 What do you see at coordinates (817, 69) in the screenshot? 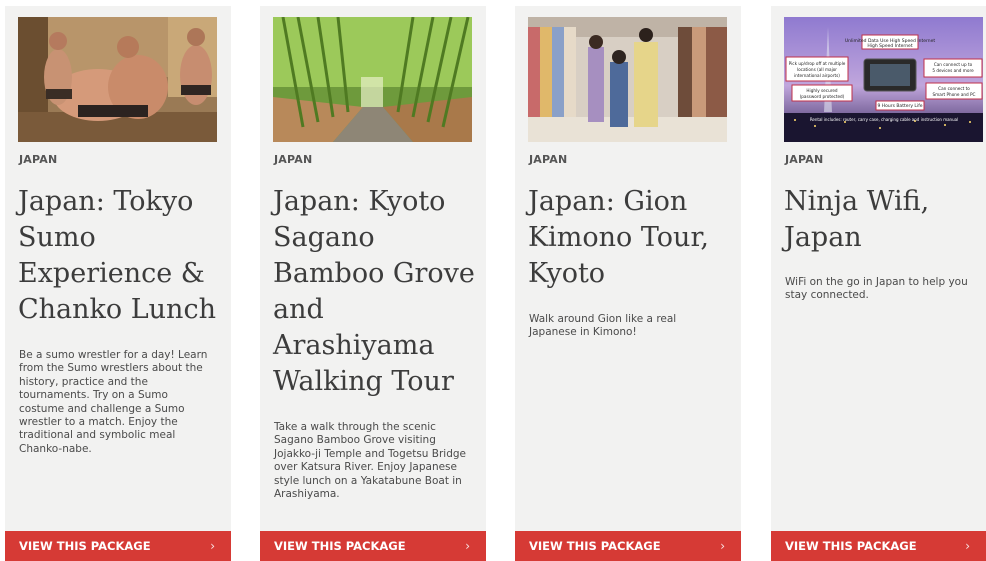
I see `svg-text: locations (all major` at bounding box center [817, 69].